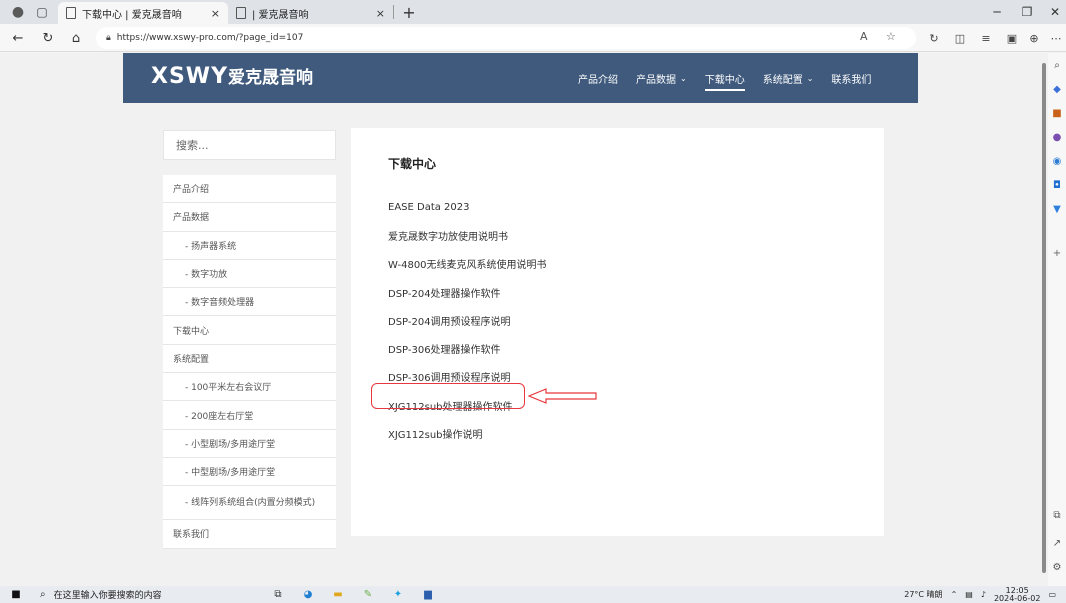 The image size is (1066, 603). Describe the element at coordinates (1052, 594) in the screenshot. I see `notification-icon: ▭` at that location.